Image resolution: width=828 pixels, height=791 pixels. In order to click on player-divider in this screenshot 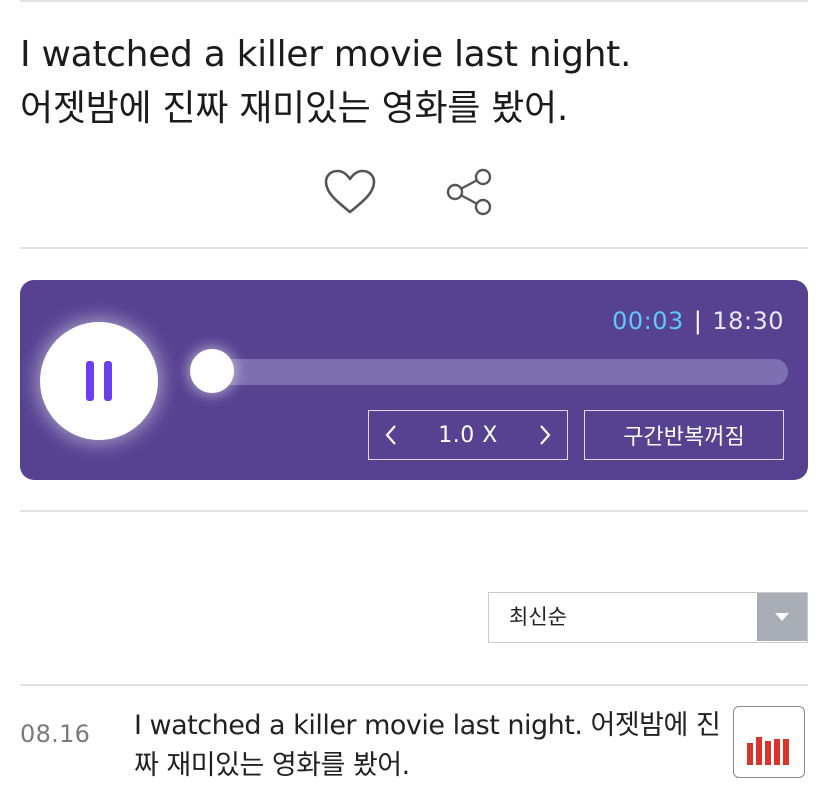, I will do `click(414, 511)`.